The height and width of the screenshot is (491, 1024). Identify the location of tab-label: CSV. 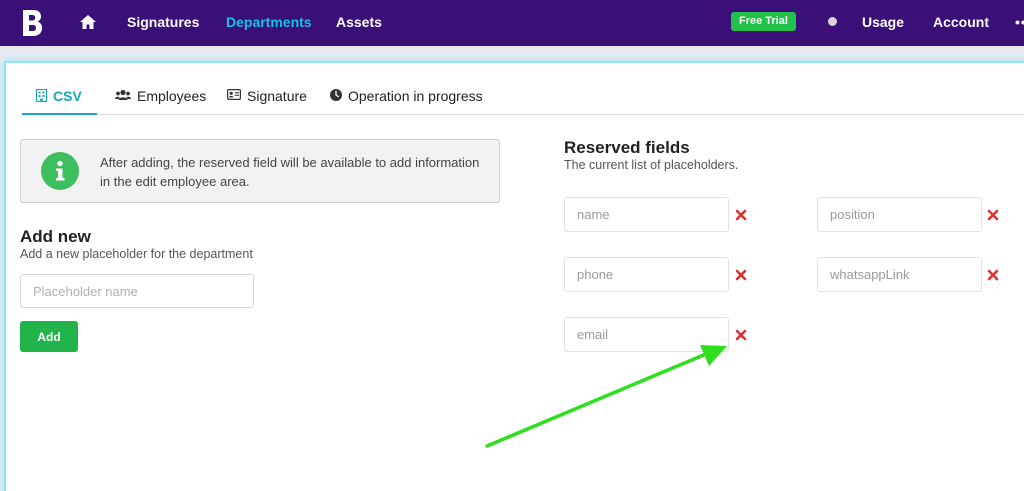
(67, 96).